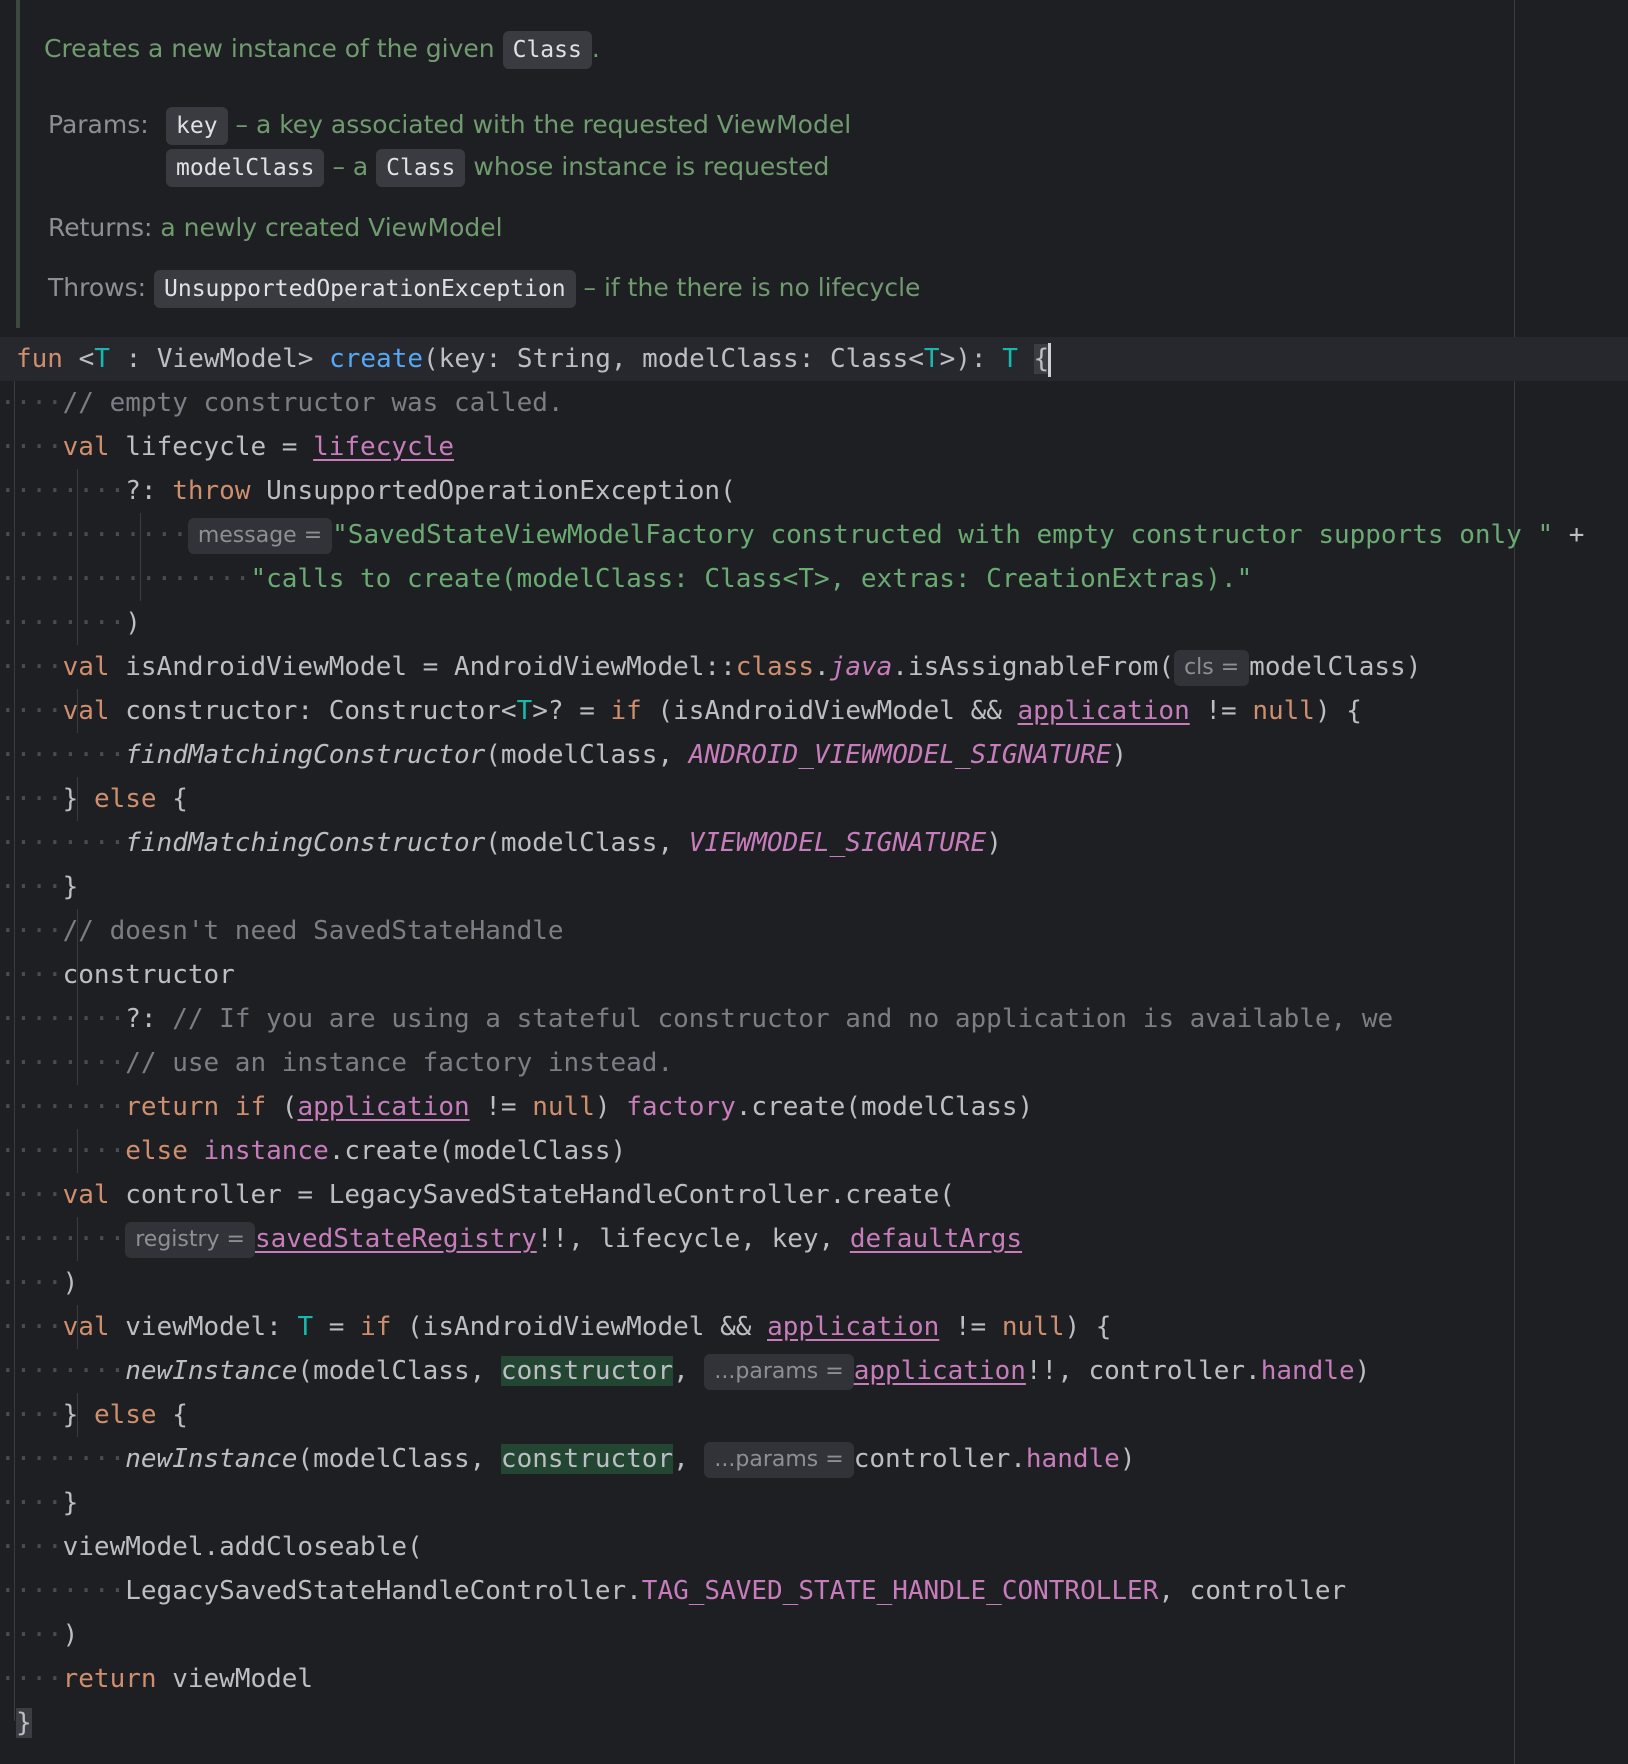  I want to click on code-text: .create(modelClass), so click(884, 1107).